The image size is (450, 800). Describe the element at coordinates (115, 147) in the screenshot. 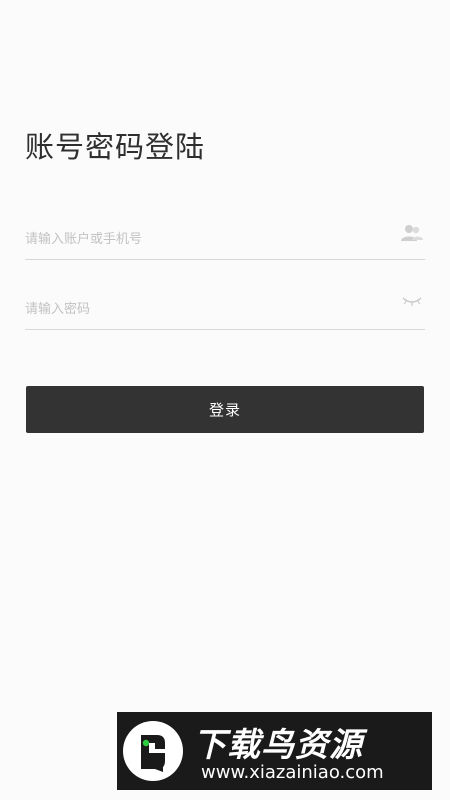

I see `page-title: 账号密码登陆` at that location.